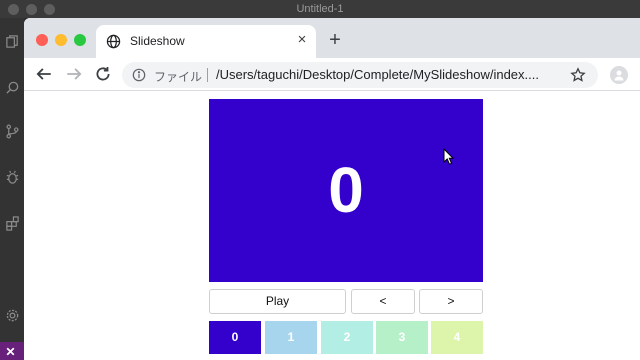 Image resolution: width=640 pixels, height=360 pixels. What do you see at coordinates (44, 74) in the screenshot?
I see `back-arrow-icon` at bounding box center [44, 74].